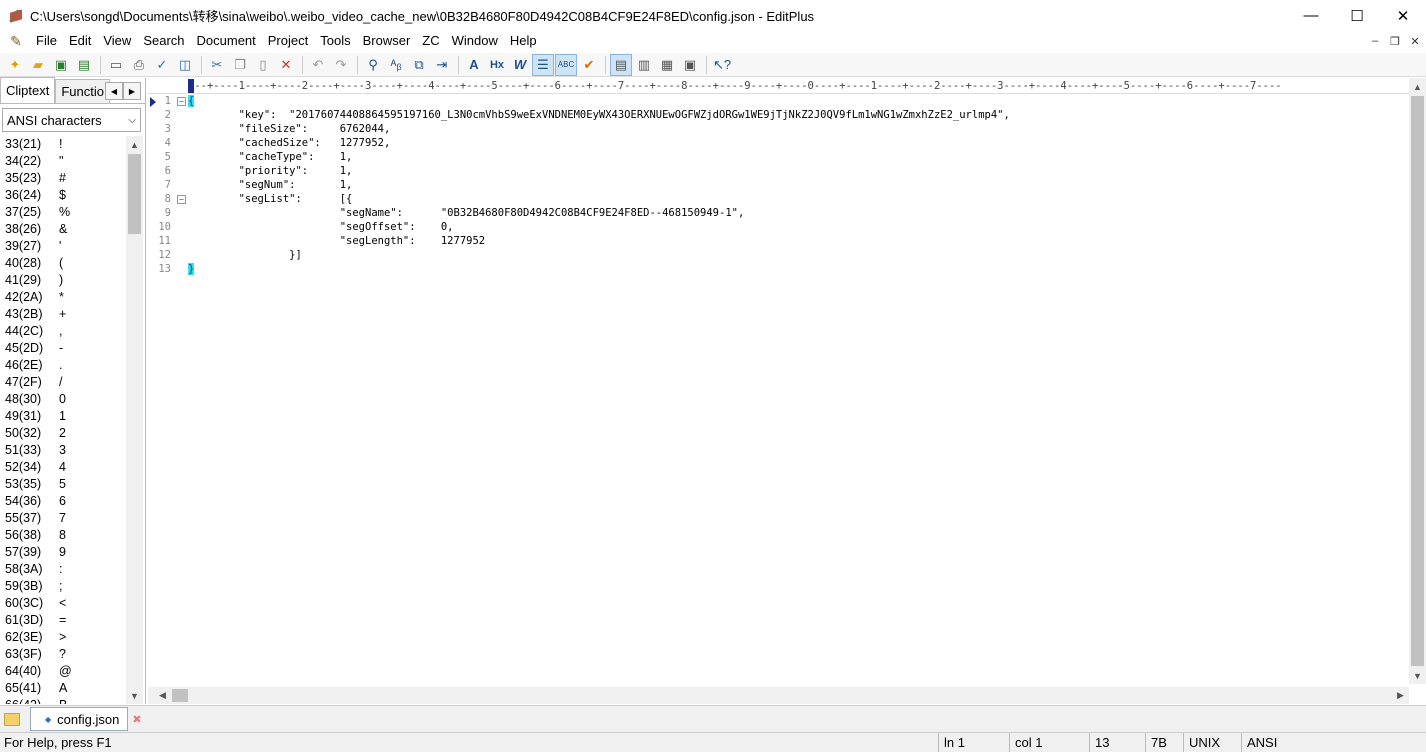 This screenshot has width=1426, height=752. I want to click on help-icon: ↖?, so click(722, 65).